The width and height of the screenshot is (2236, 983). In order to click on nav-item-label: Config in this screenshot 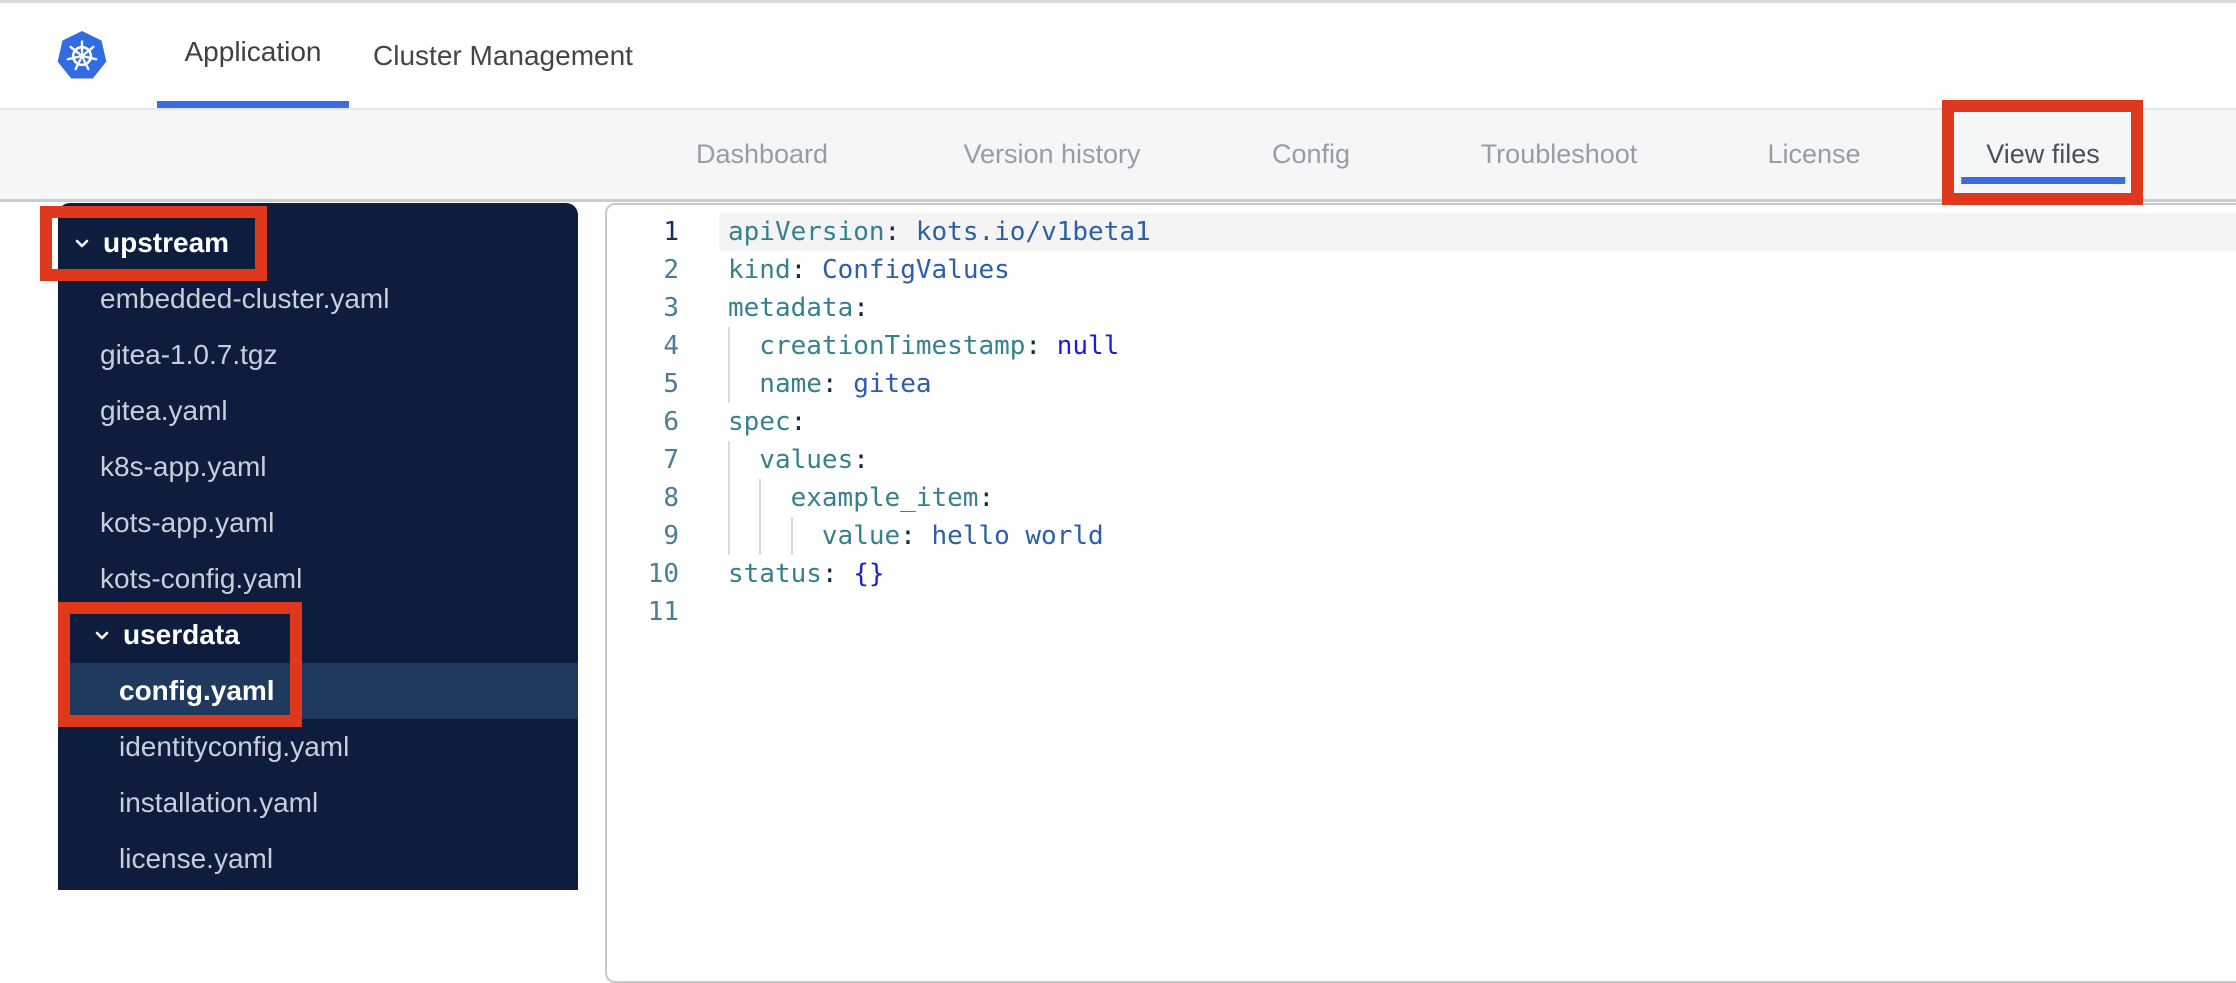, I will do `click(1311, 154)`.